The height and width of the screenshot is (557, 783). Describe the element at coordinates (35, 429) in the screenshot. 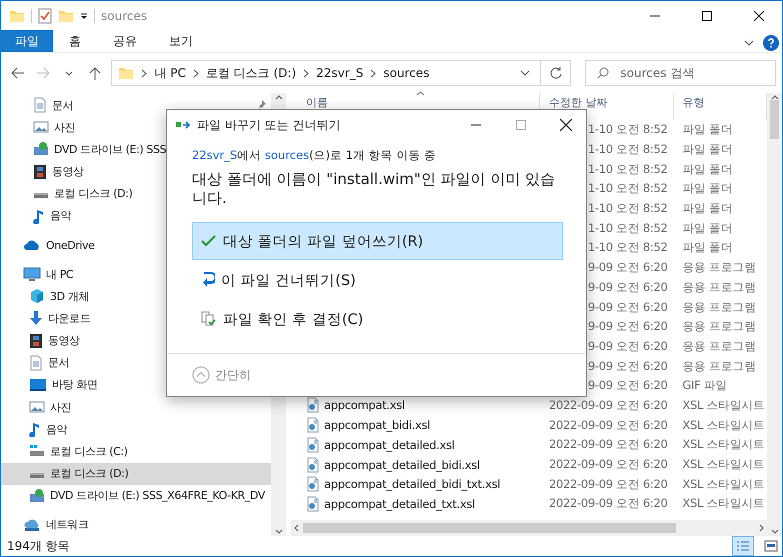

I see `music-note-icon` at that location.